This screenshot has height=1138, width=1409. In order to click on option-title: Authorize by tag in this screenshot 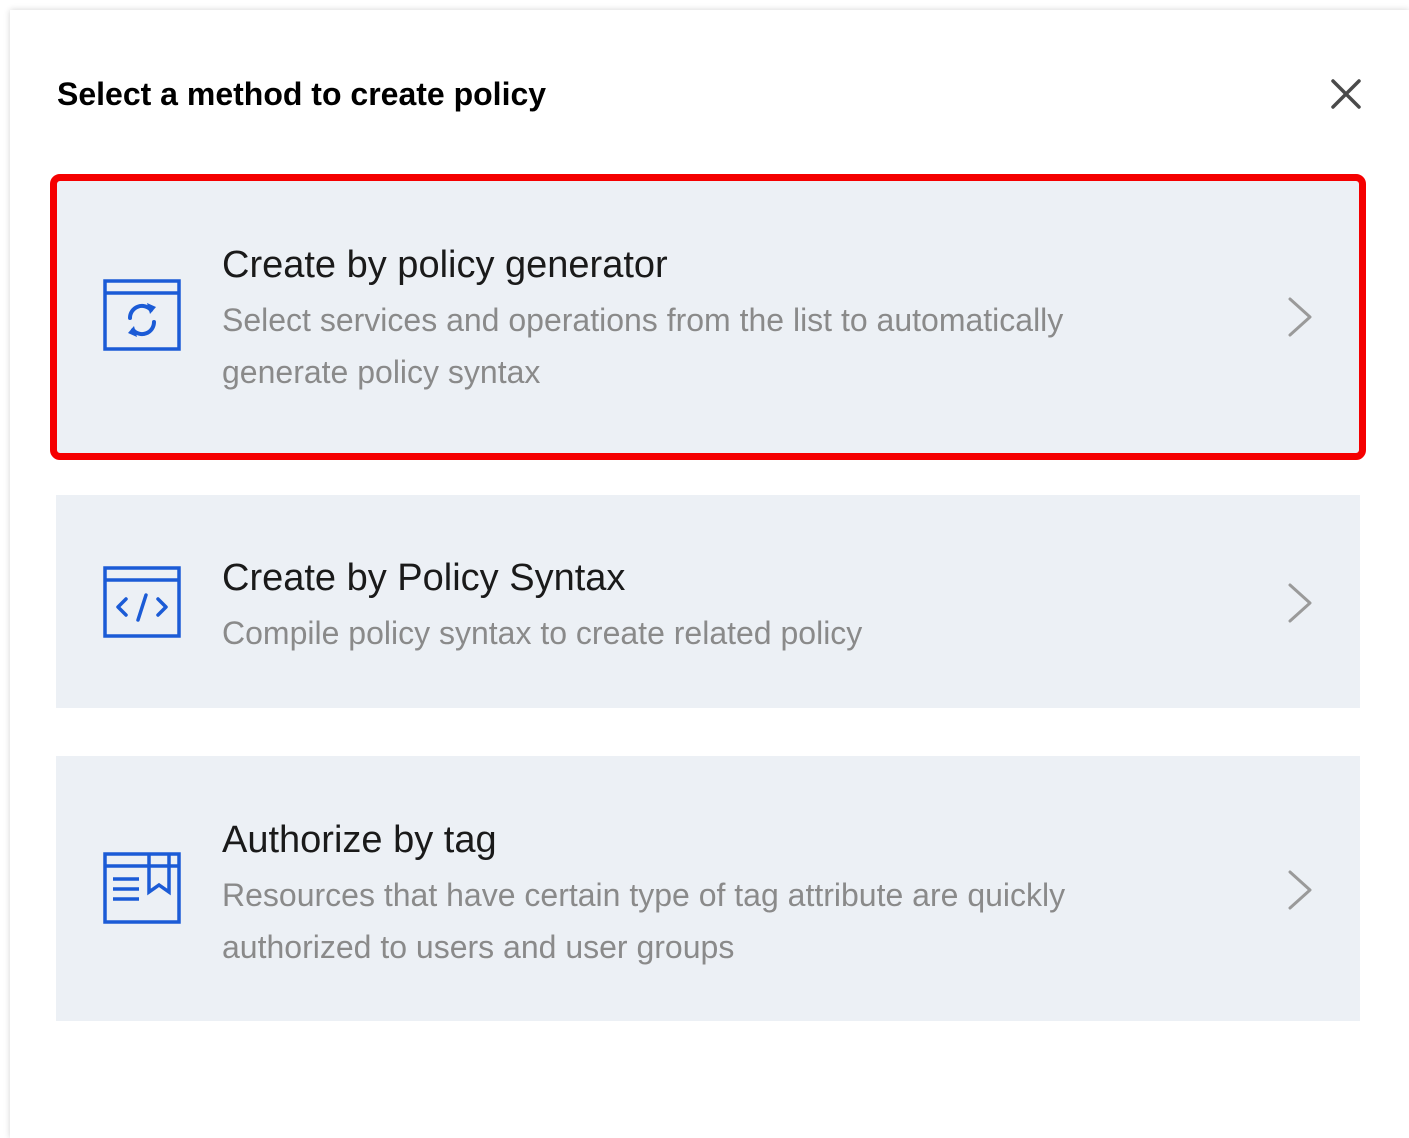, I will do `click(359, 840)`.